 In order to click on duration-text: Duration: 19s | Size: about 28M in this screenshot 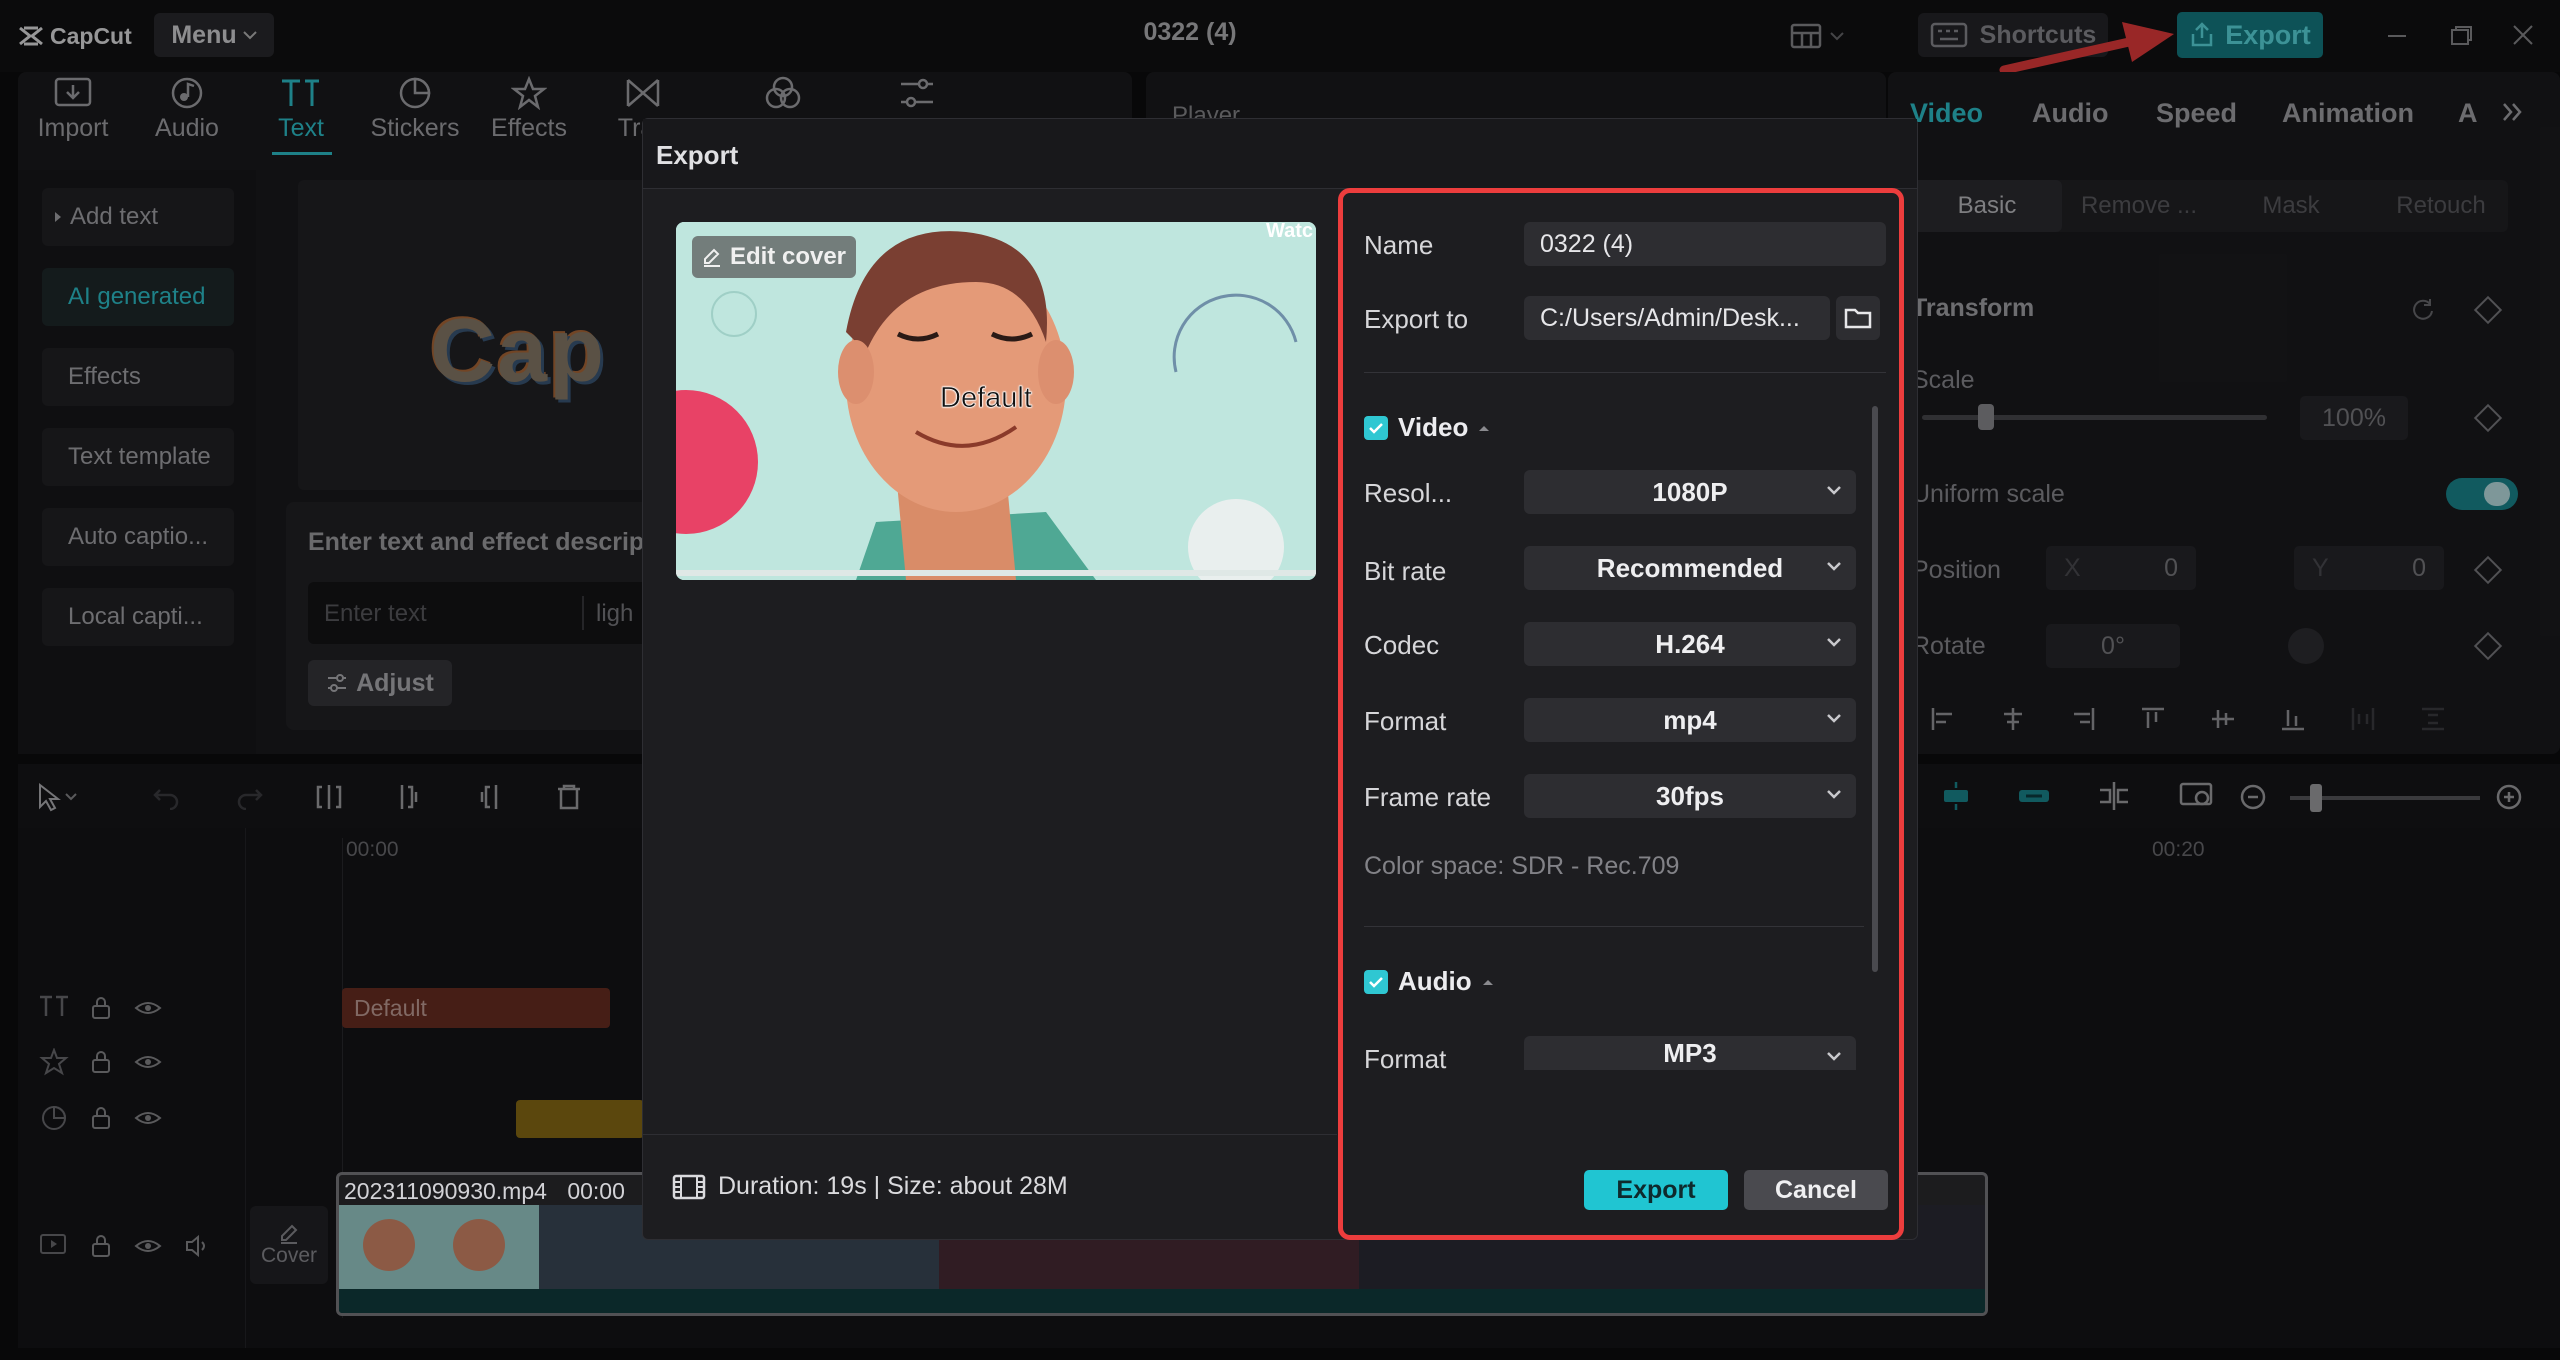, I will do `click(893, 1186)`.